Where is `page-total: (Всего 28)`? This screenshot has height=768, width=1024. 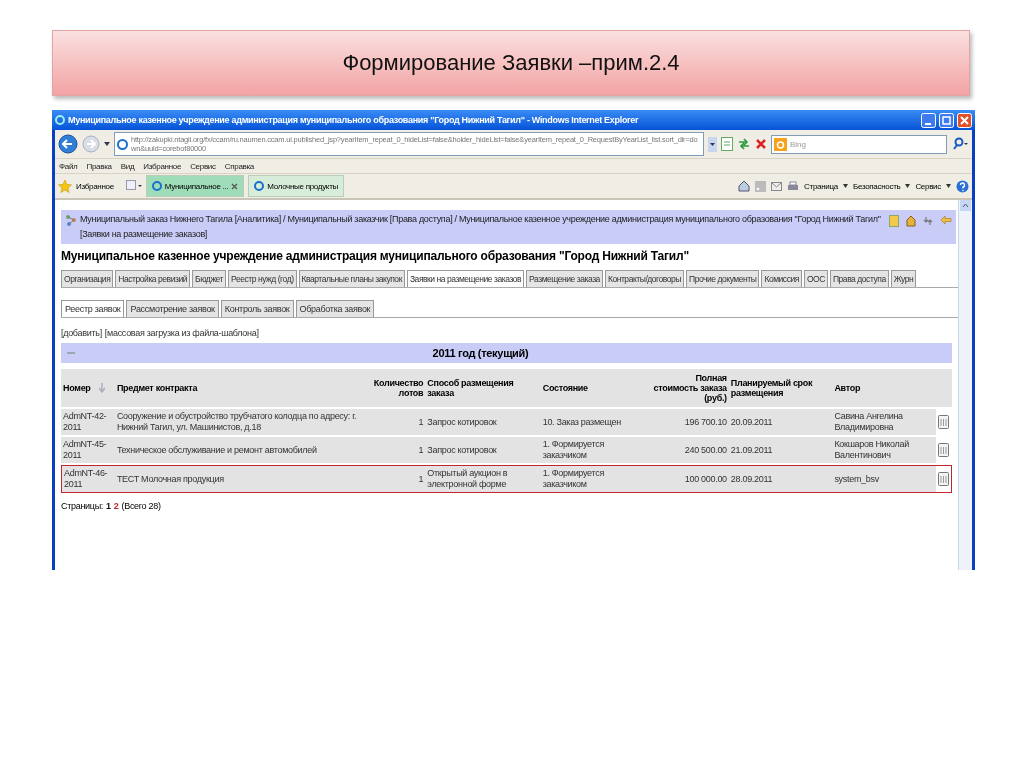 page-total: (Всего 28) is located at coordinates (141, 506).